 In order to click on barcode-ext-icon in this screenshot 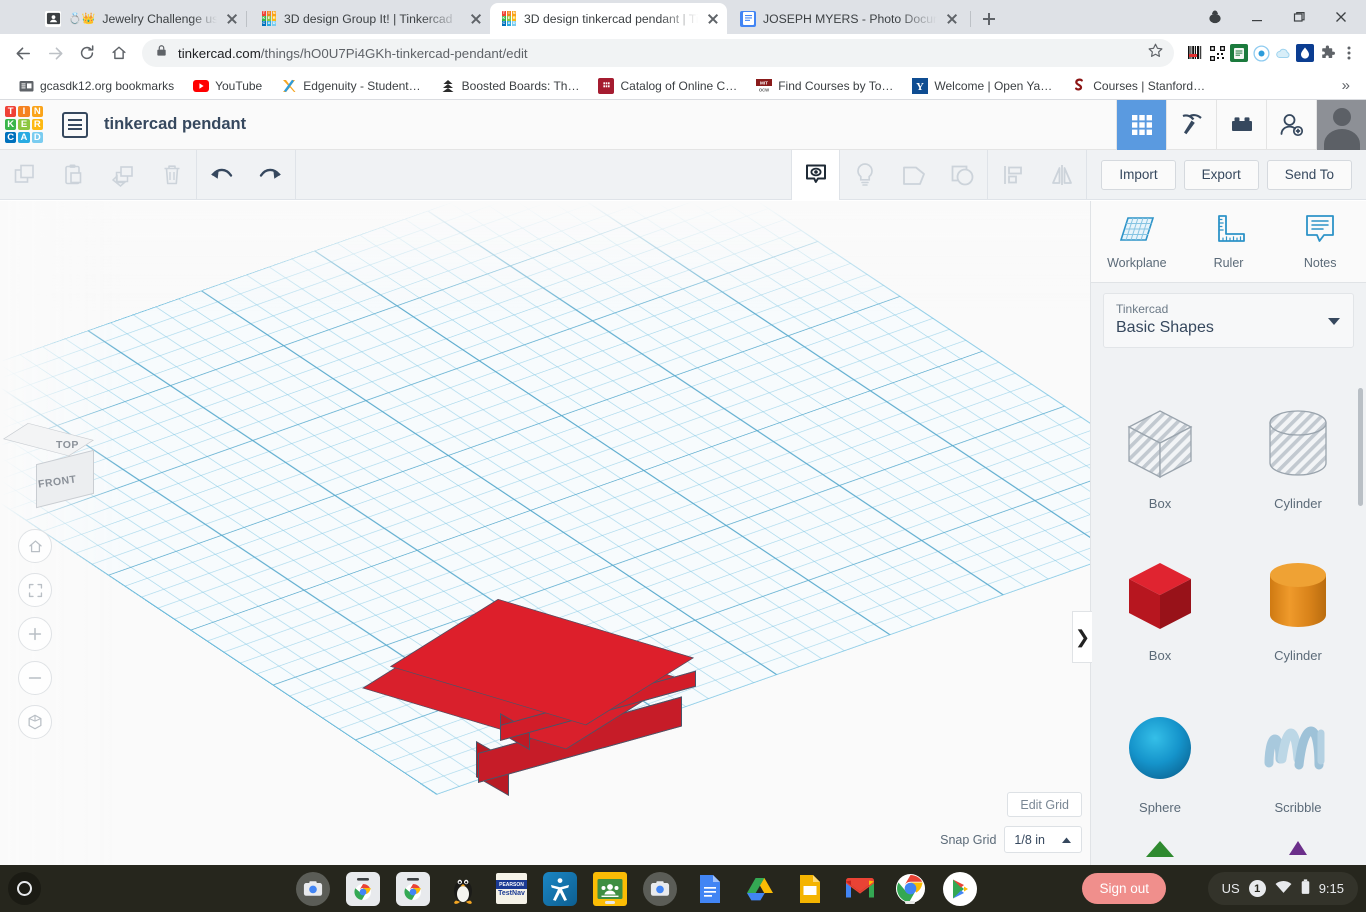, I will do `click(1195, 53)`.